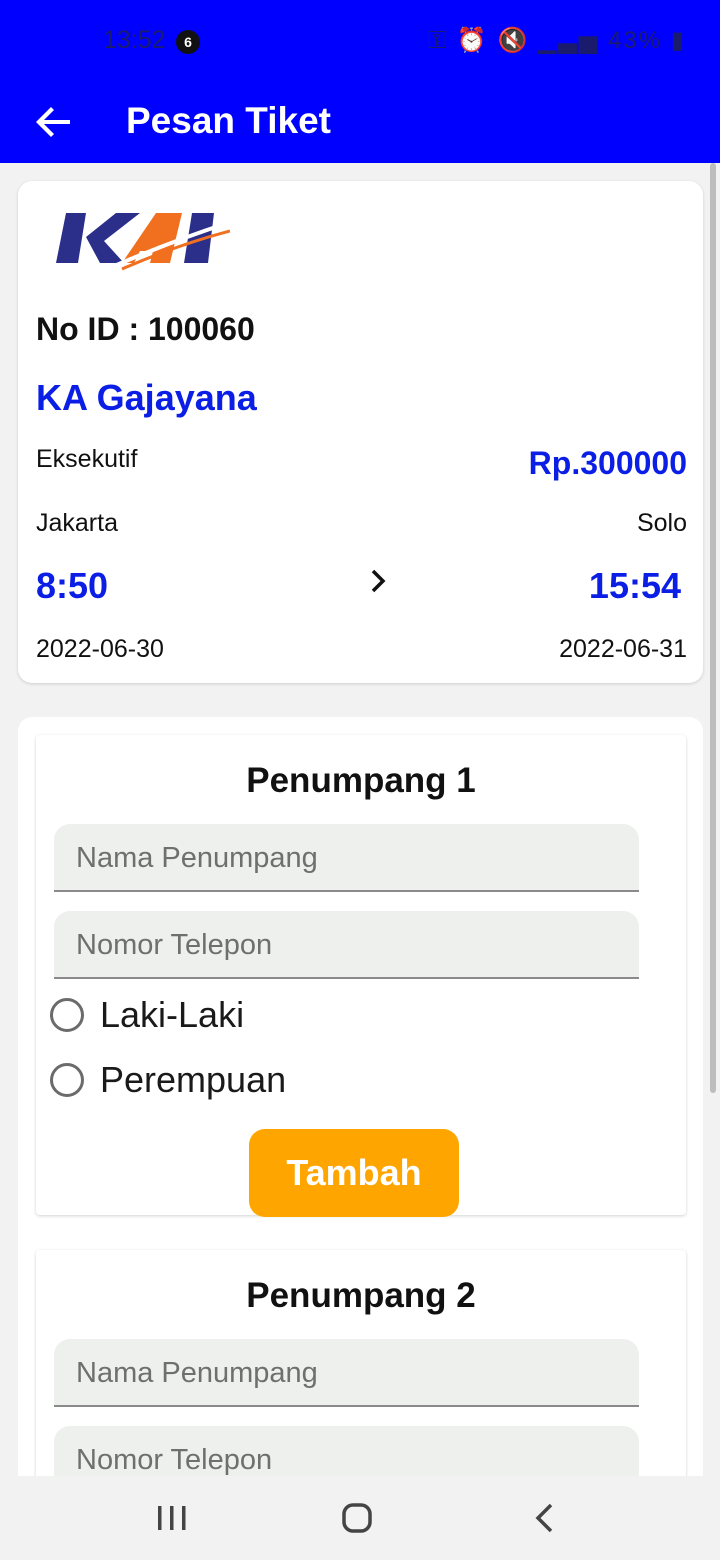 Image resolution: width=720 pixels, height=1560 pixels. Describe the element at coordinates (635, 40) in the screenshot. I see `battery-percent: 43%` at that location.